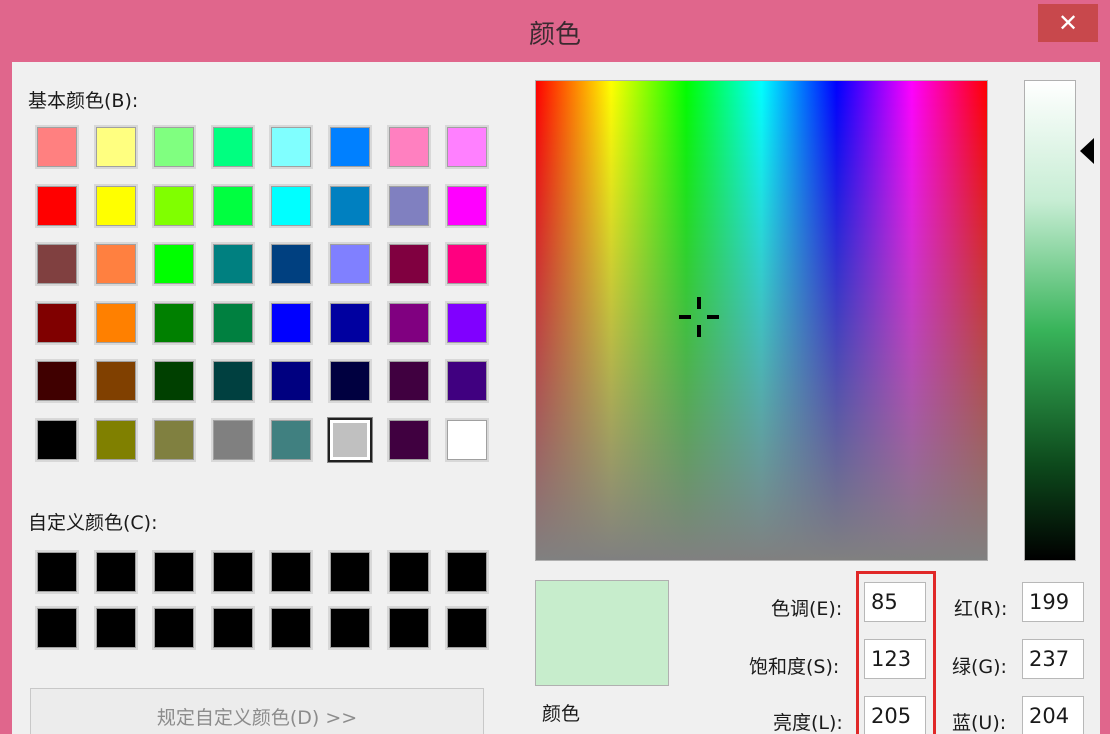 The image size is (1110, 734). What do you see at coordinates (262, 600) in the screenshot?
I see `custom-colors-grid` at bounding box center [262, 600].